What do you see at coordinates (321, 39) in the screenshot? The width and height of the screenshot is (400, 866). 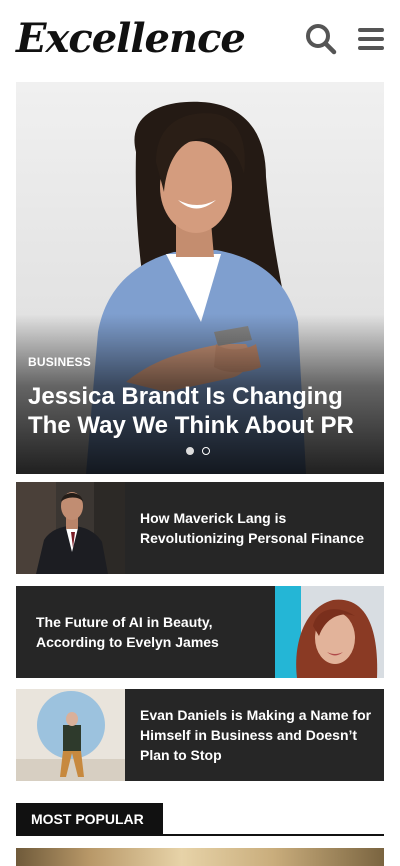 I see `search-icon` at bounding box center [321, 39].